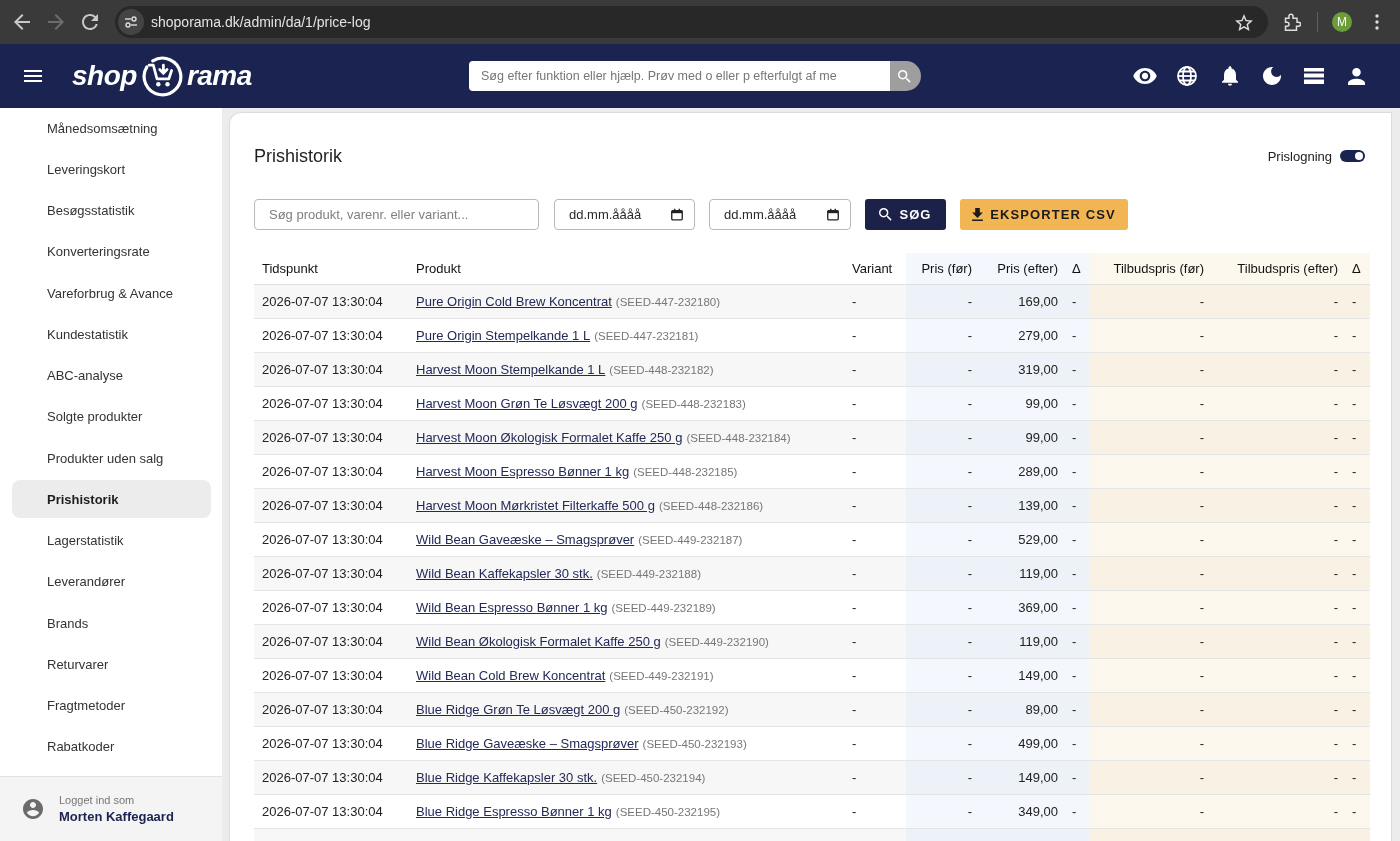  Describe the element at coordinates (1044, 214) in the screenshot. I see `export-button: EKSPORTER CSV` at that location.